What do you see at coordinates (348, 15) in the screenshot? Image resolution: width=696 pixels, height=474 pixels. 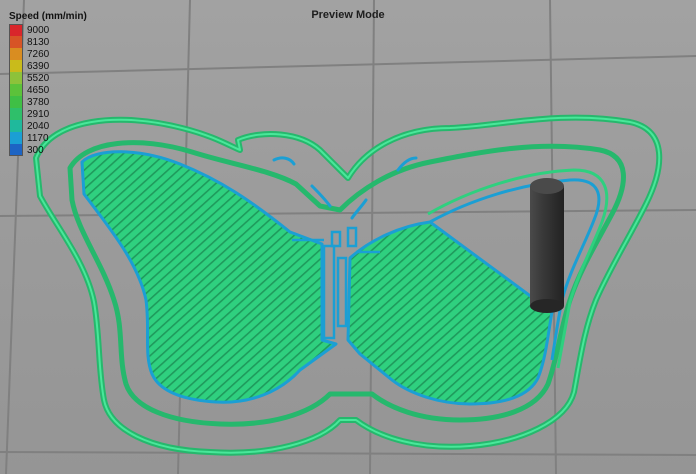 I see `mode-label: Preview Mode` at bounding box center [348, 15].